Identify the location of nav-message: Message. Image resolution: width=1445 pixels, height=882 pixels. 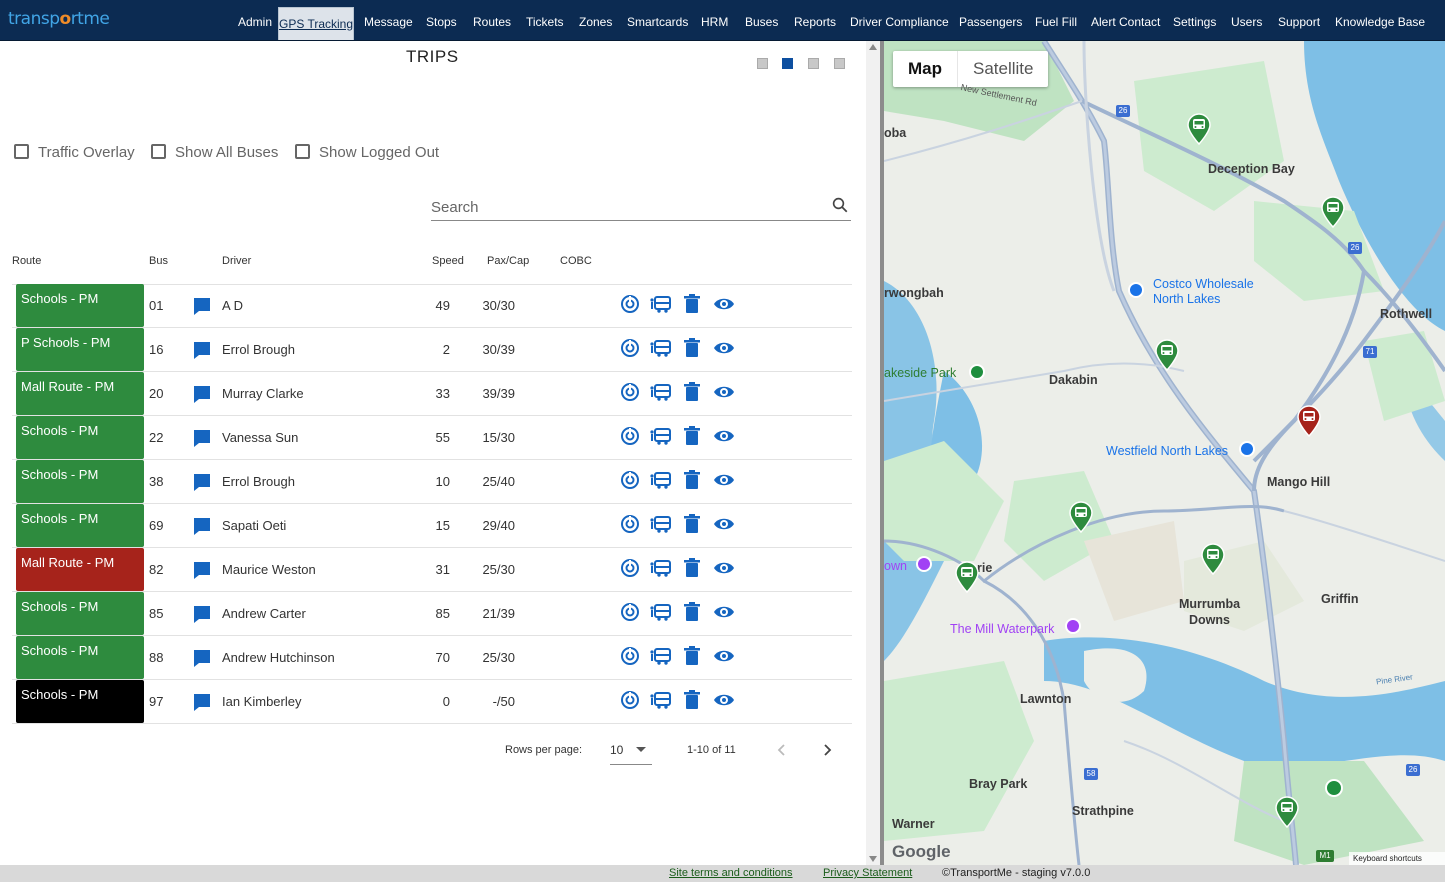
(388, 20).